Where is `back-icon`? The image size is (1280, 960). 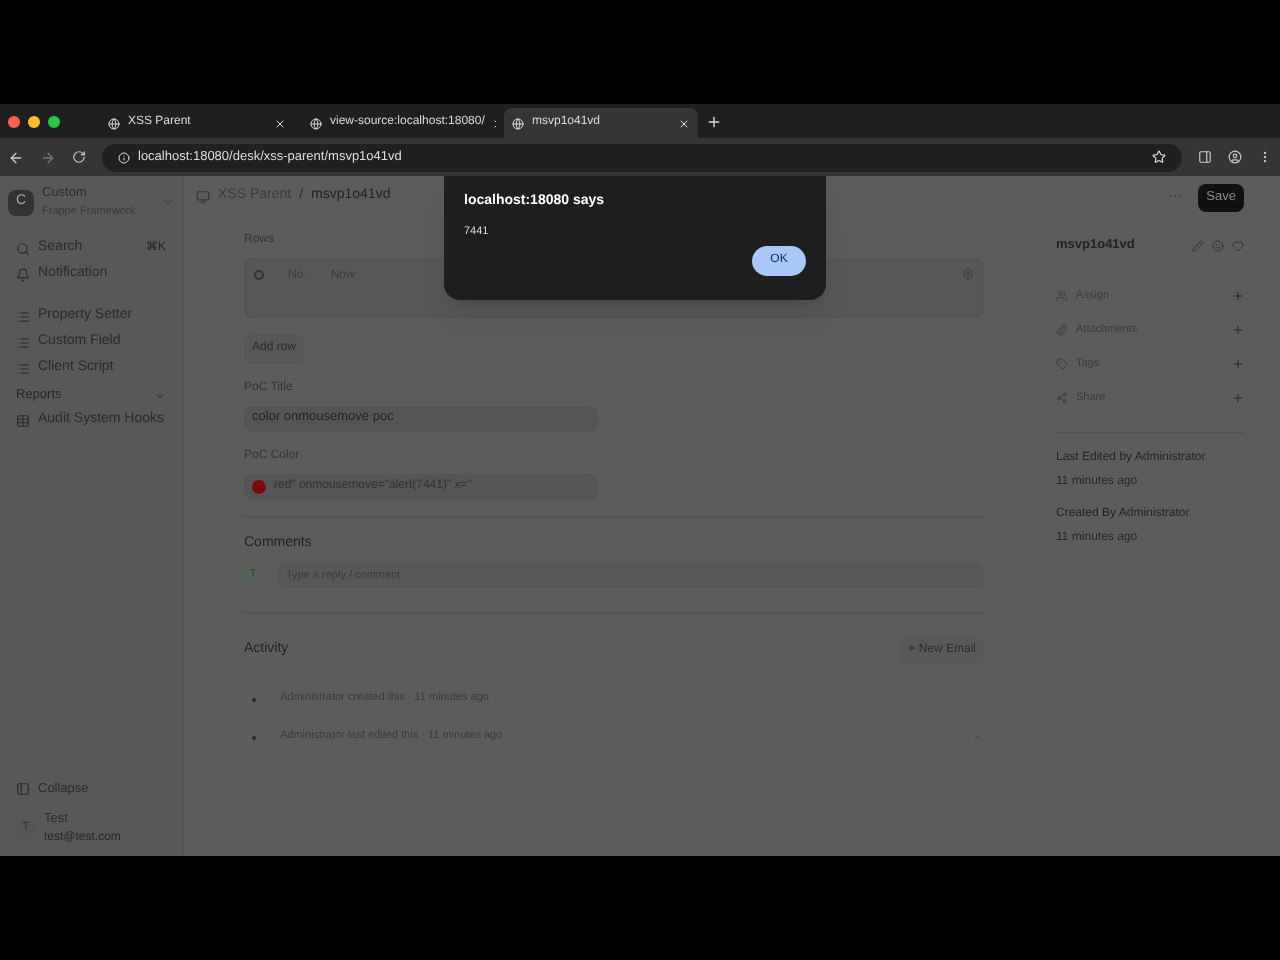 back-icon is located at coordinates (16, 157).